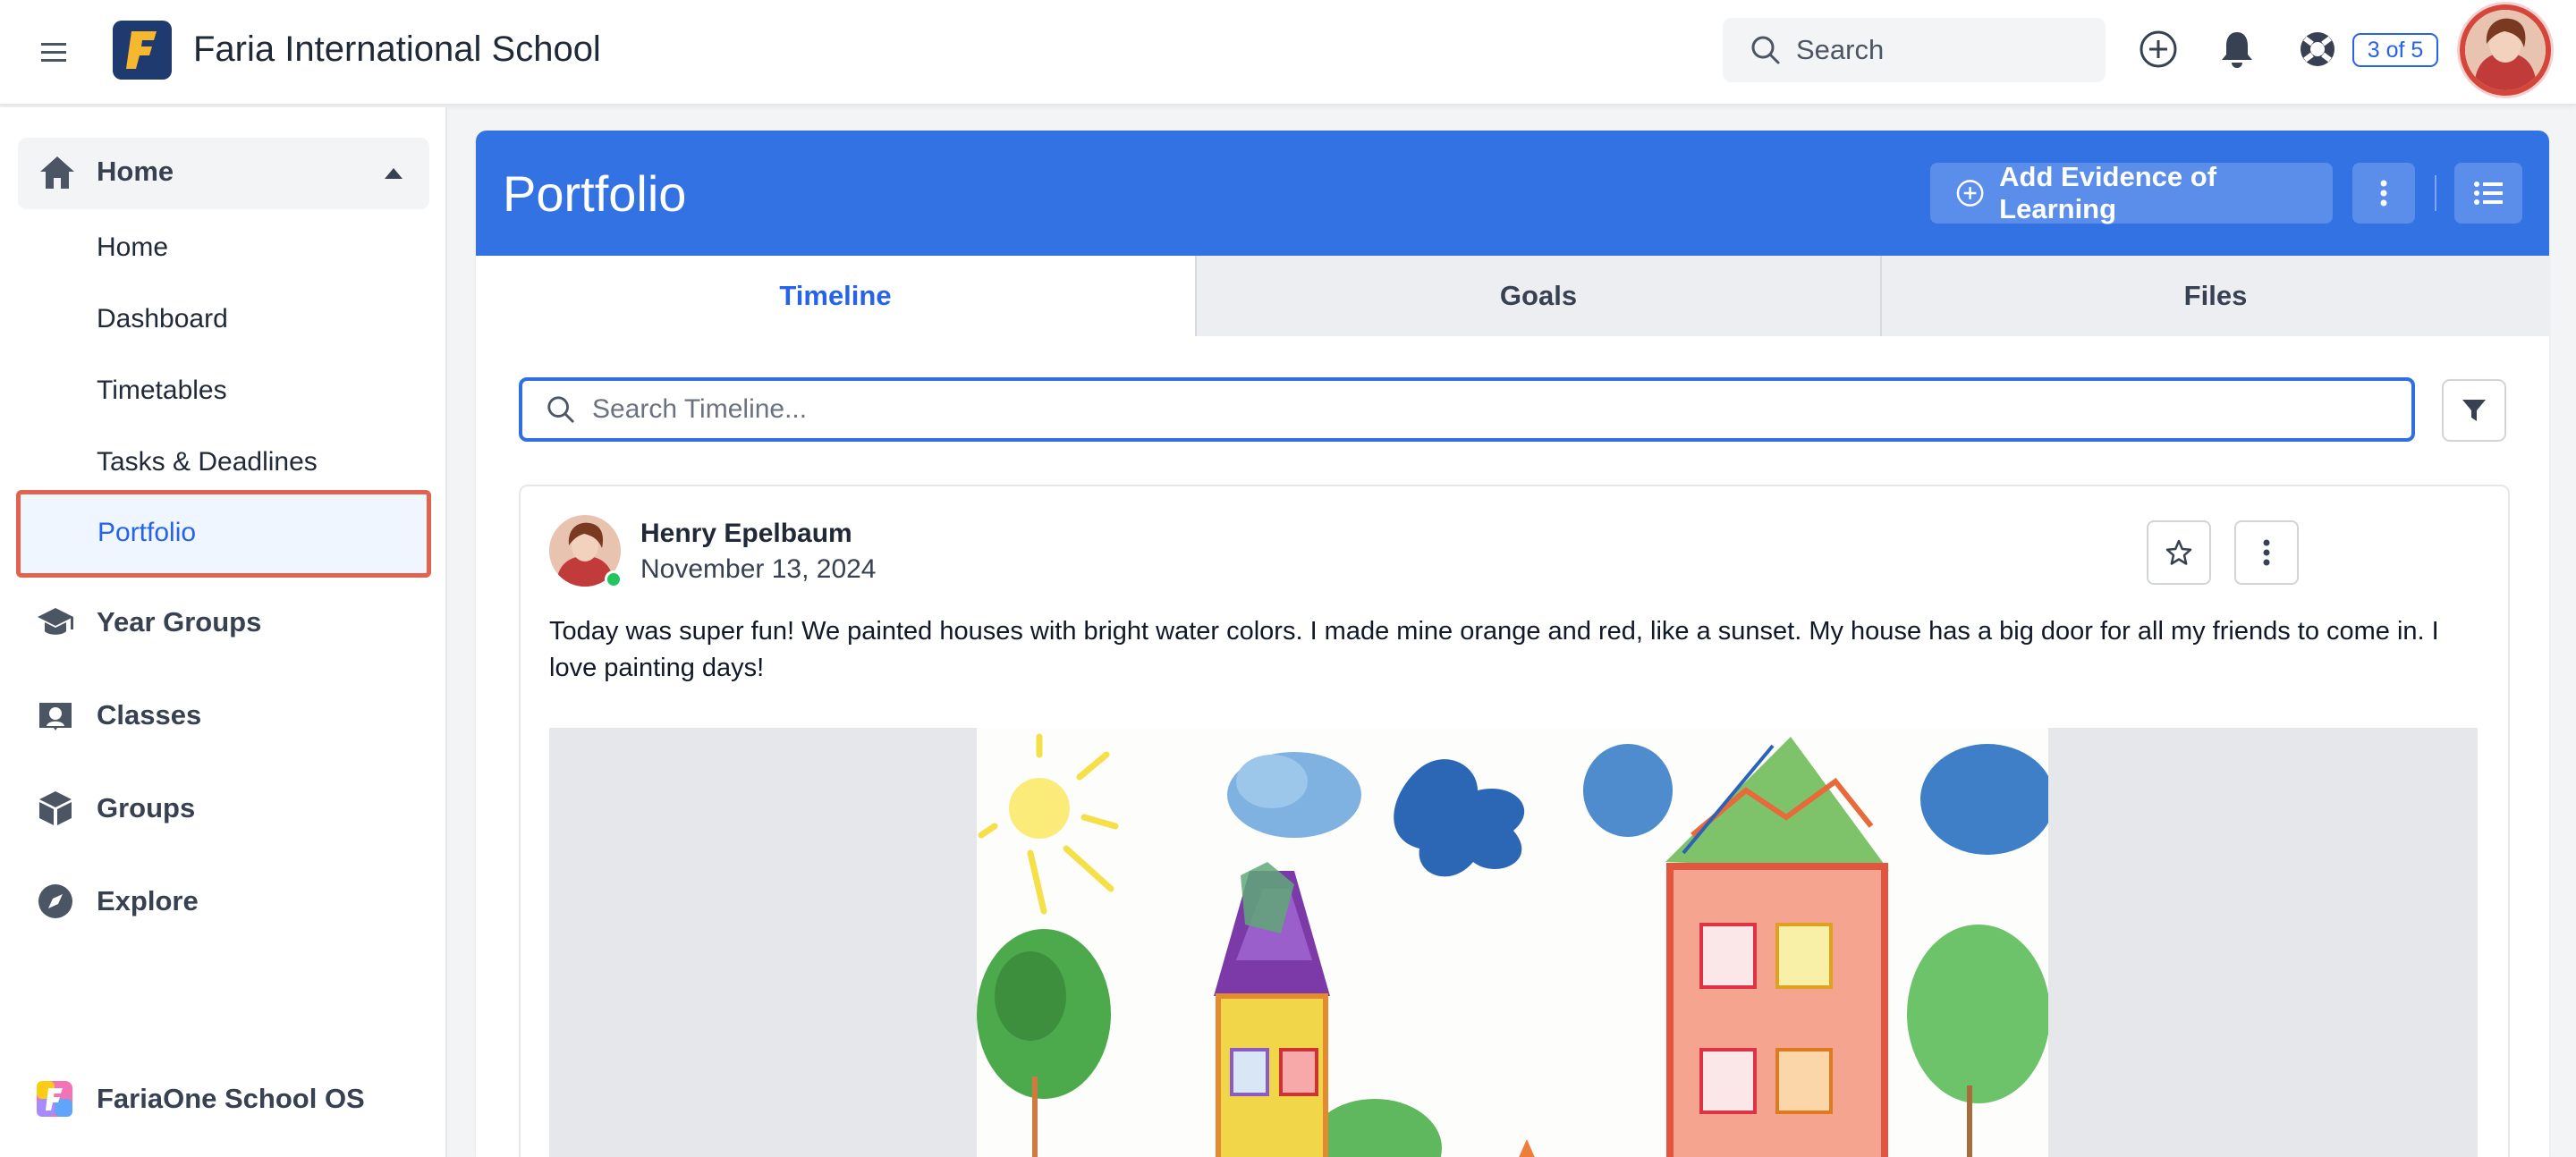  What do you see at coordinates (142, 50) in the screenshot?
I see `faria-logo` at bounding box center [142, 50].